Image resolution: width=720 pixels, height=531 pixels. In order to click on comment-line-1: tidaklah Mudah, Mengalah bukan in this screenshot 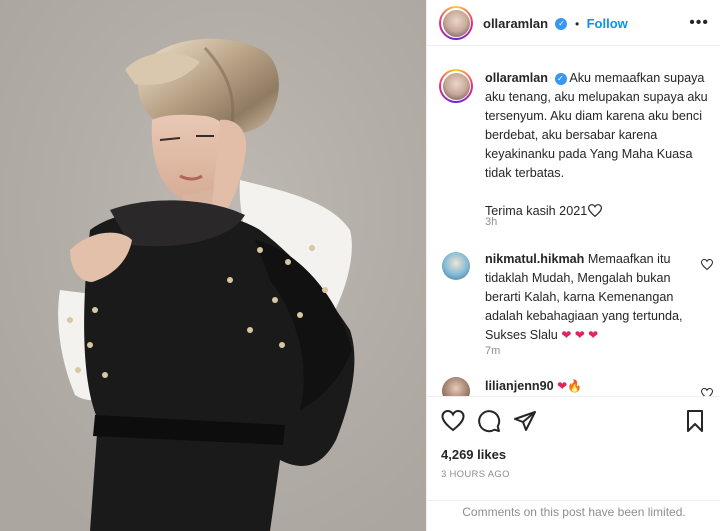, I will do `click(578, 278)`.